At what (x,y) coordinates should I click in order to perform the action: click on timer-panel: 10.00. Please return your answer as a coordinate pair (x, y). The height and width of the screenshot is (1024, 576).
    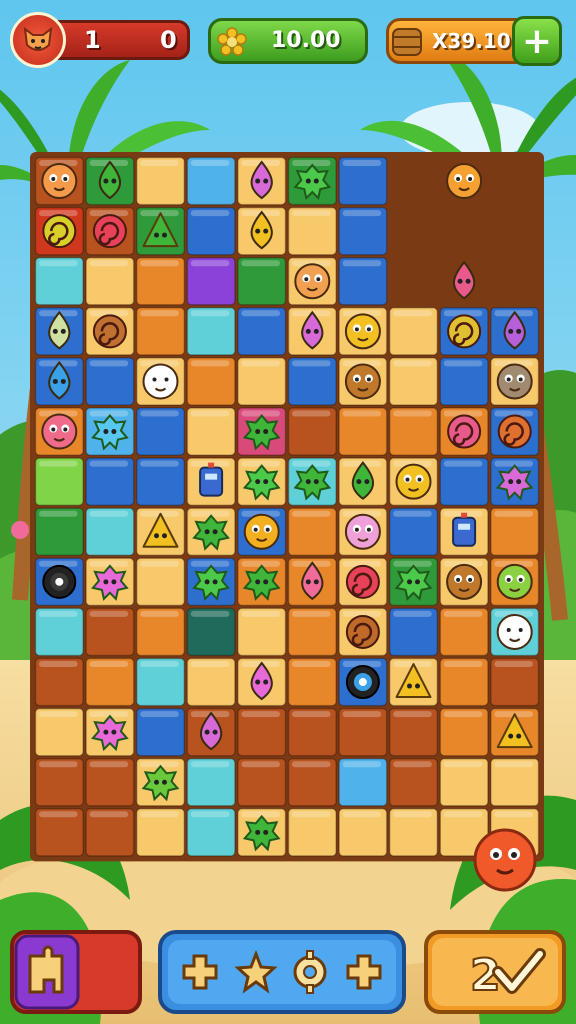
    Looking at the image, I should click on (288, 41).